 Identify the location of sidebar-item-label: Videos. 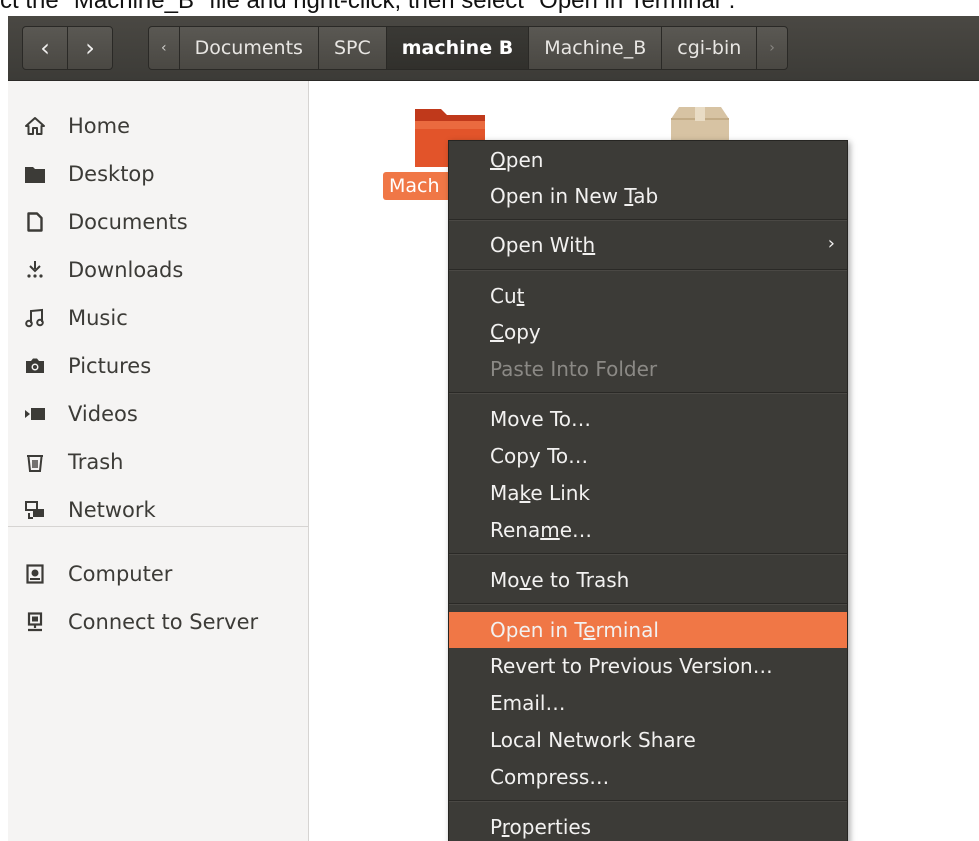
(103, 414).